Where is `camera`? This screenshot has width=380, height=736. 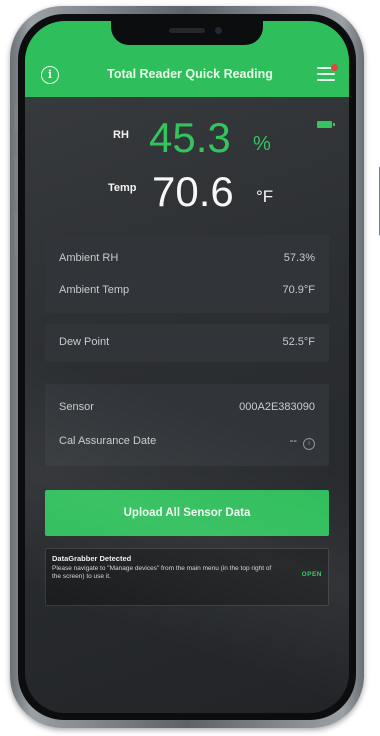 camera is located at coordinates (218, 30).